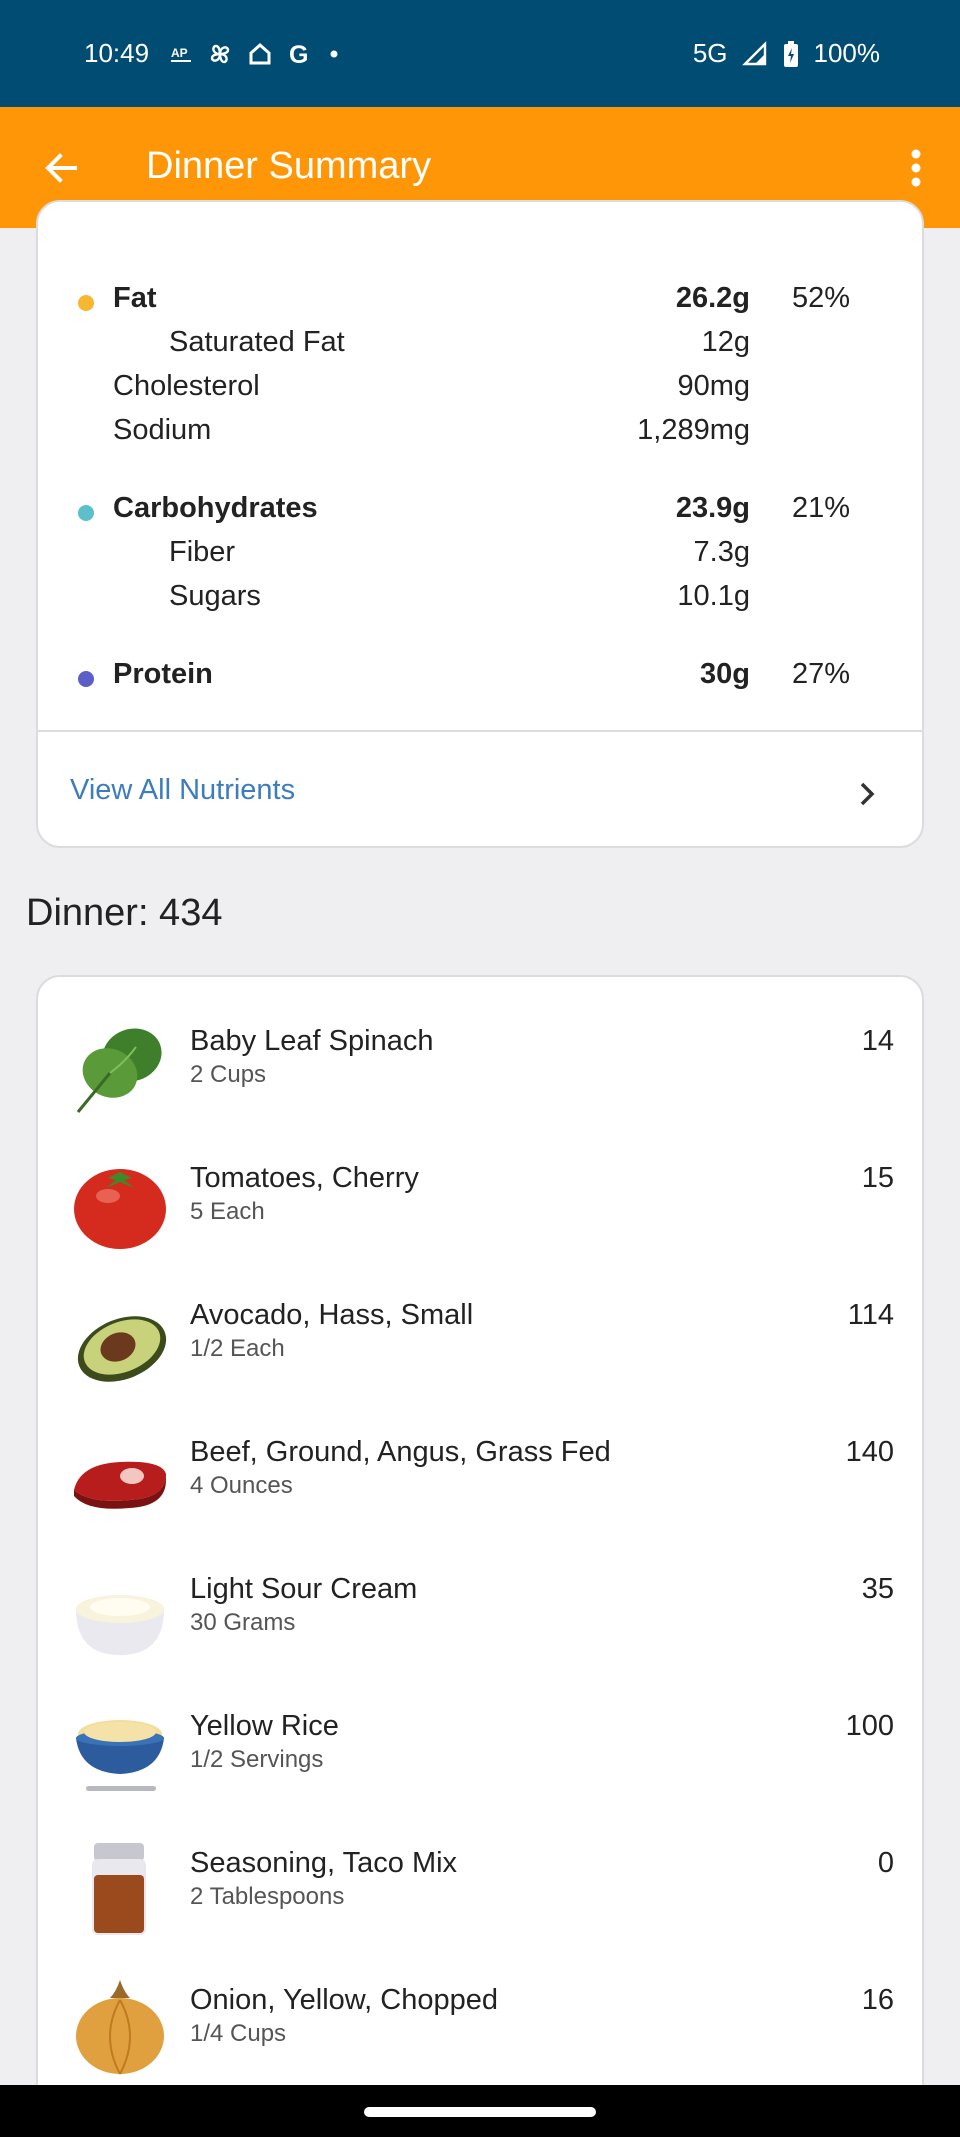 Image resolution: width=960 pixels, height=2137 pixels. I want to click on food-portion: 1/2 Each, so click(237, 1348).